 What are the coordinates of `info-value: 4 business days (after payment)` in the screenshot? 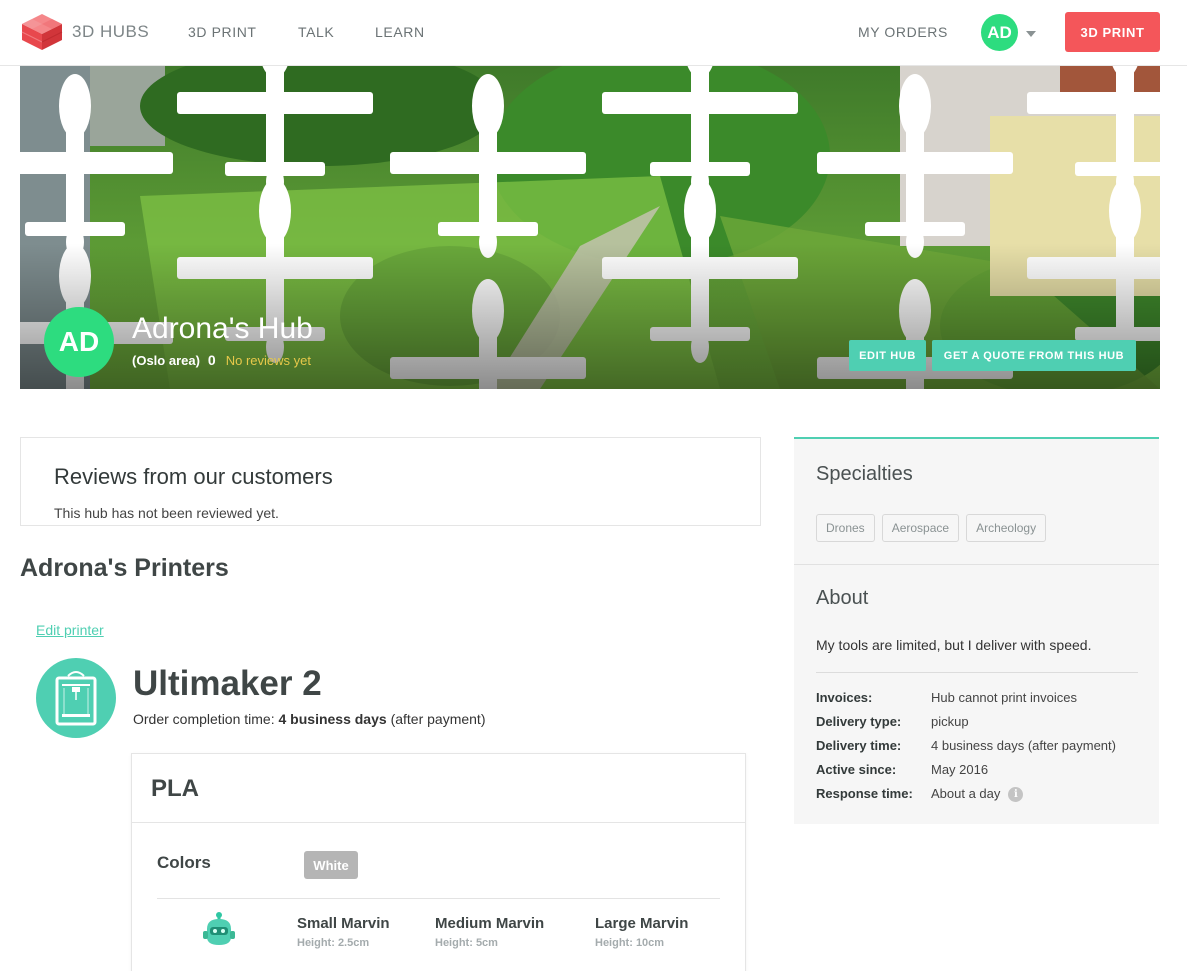 It's located at (1023, 745).